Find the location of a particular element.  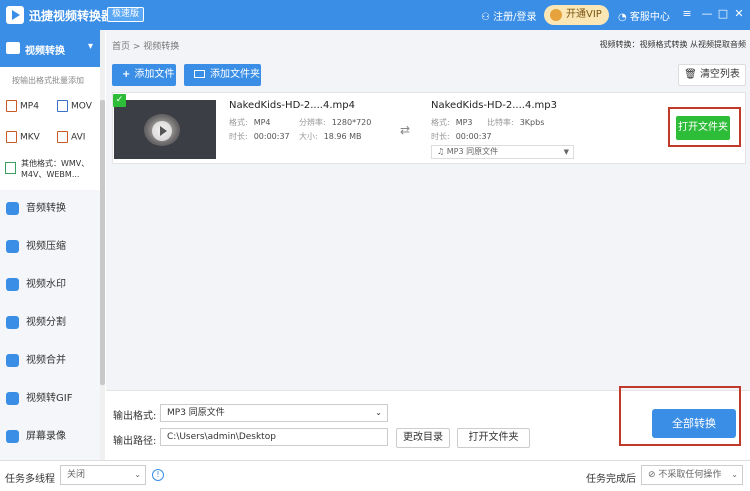

audio-convert-icon is located at coordinates (12, 208).